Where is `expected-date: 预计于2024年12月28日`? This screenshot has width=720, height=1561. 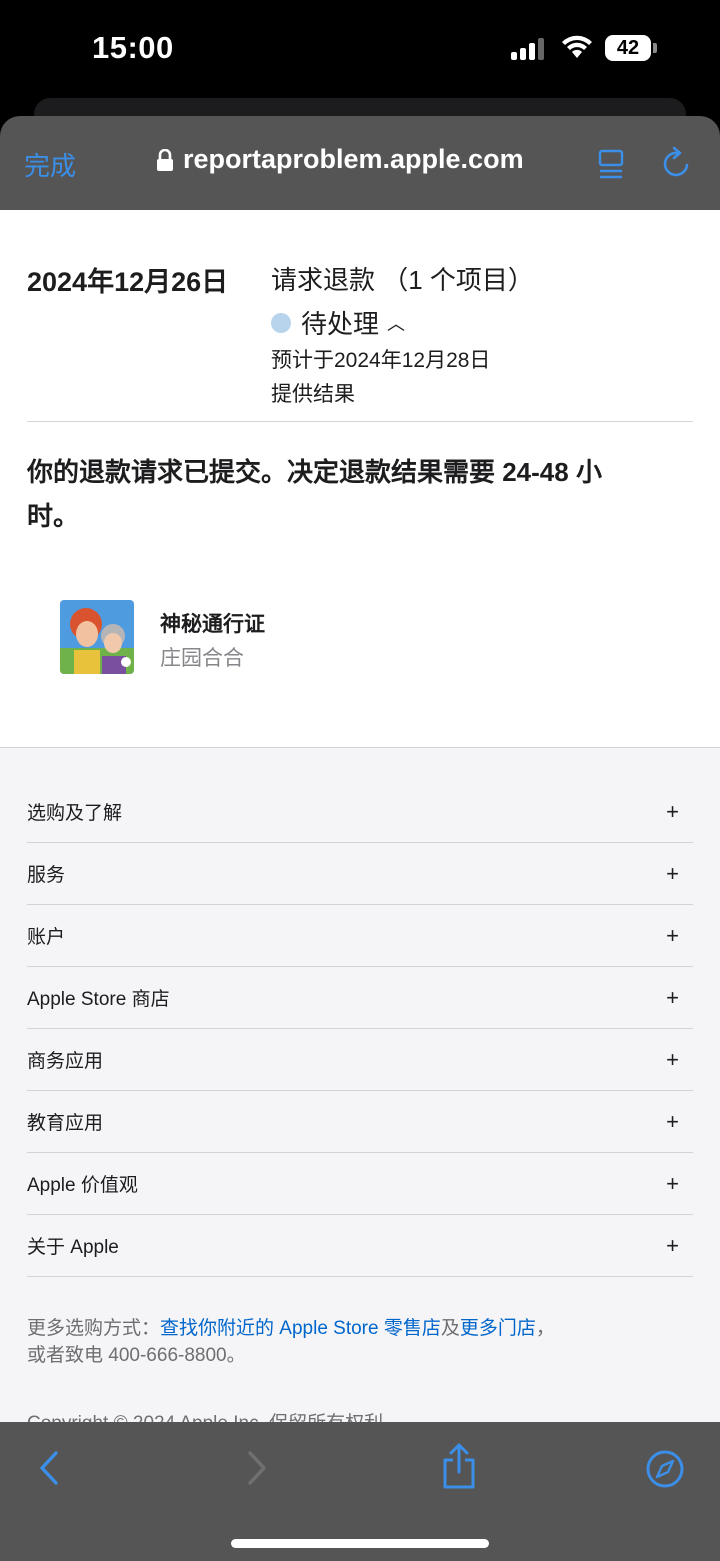 expected-date: 预计于2024年12月28日 is located at coordinates (381, 360).